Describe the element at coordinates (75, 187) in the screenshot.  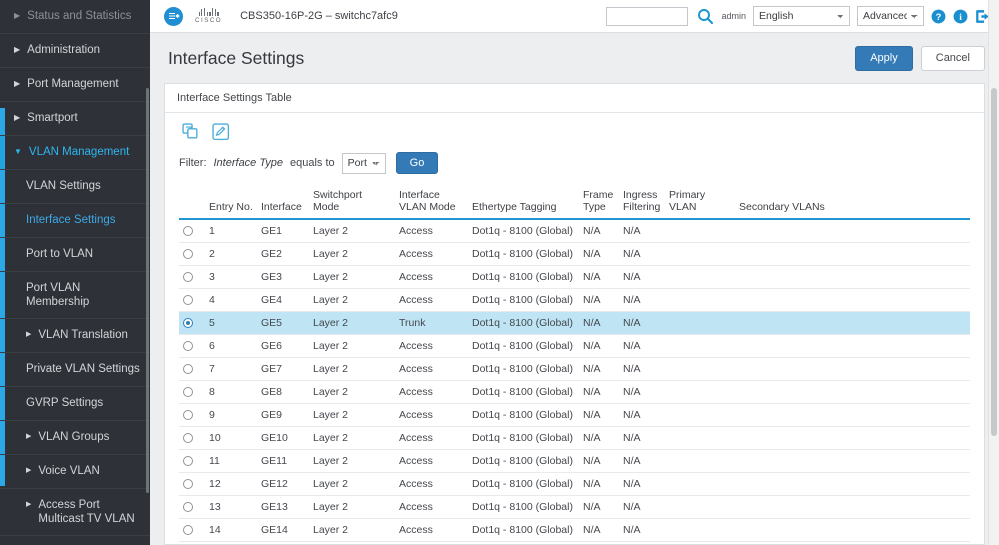
I see `sidebar-item-vlan-settings: VLAN Settings` at that location.